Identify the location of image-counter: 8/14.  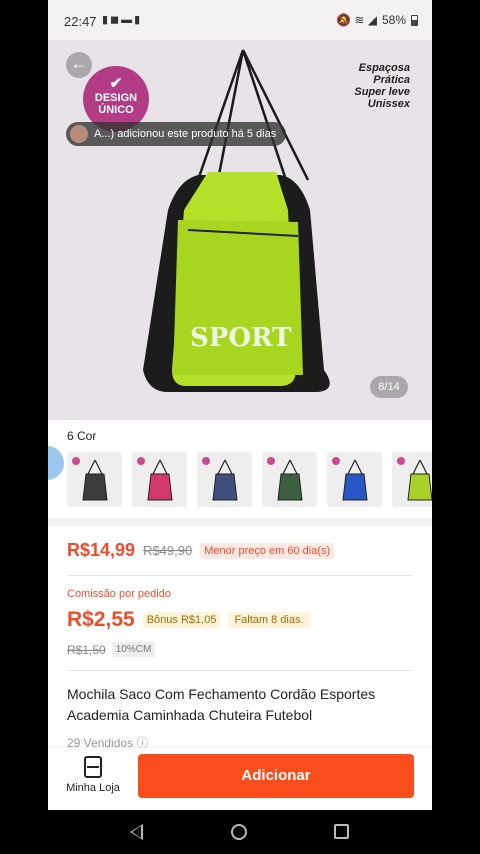
(389, 387).